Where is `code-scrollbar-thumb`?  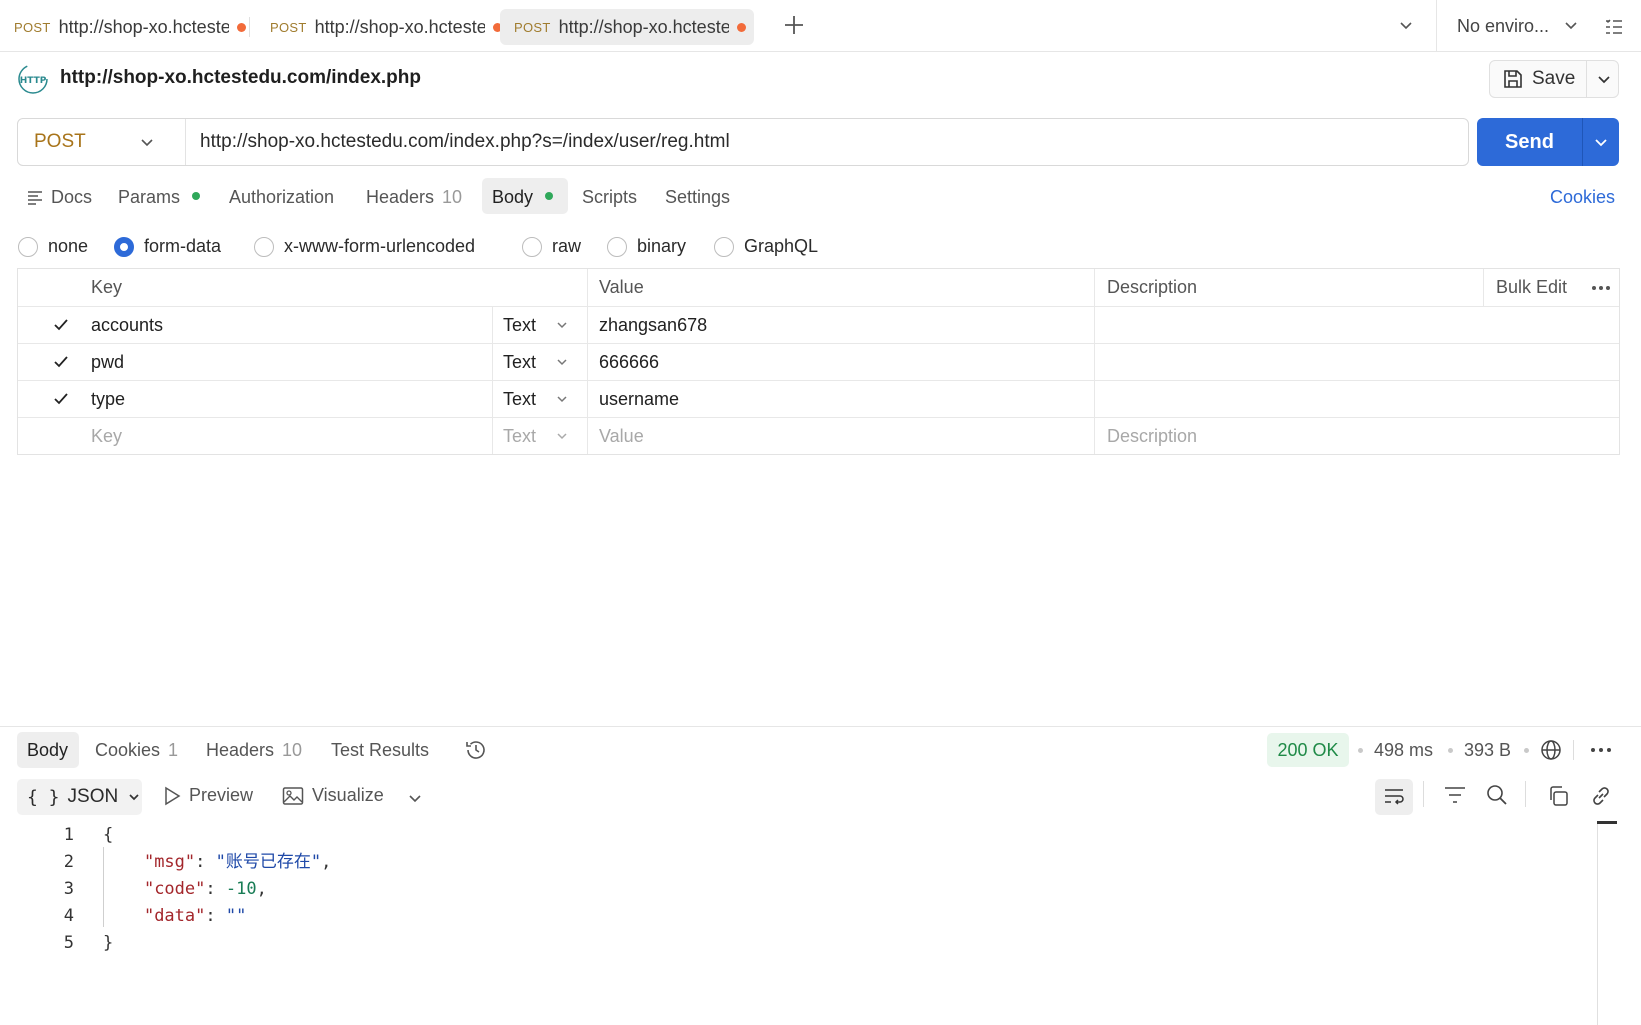 code-scrollbar-thumb is located at coordinates (1607, 822).